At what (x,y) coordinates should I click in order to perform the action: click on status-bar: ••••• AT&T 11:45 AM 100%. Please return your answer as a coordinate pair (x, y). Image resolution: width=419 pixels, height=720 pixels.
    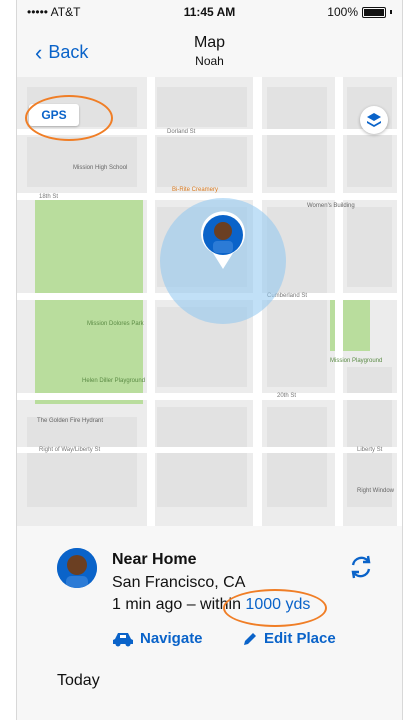
    Looking at the image, I should click on (209, 11).